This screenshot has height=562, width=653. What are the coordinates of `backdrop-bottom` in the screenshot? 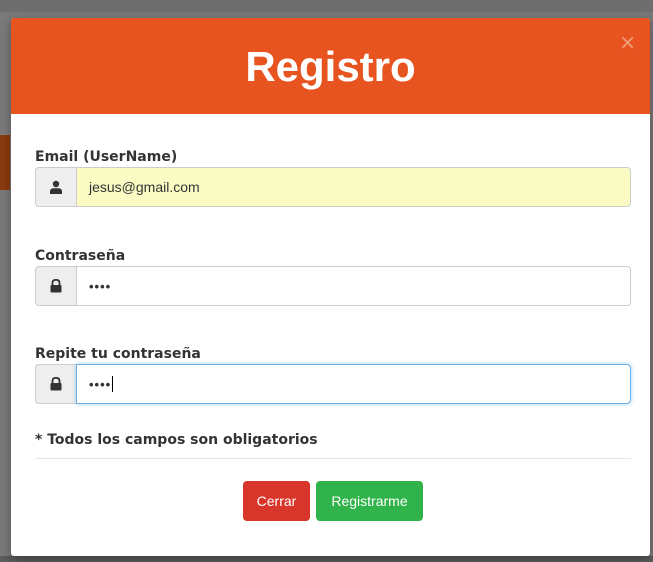 It's located at (326, 559).